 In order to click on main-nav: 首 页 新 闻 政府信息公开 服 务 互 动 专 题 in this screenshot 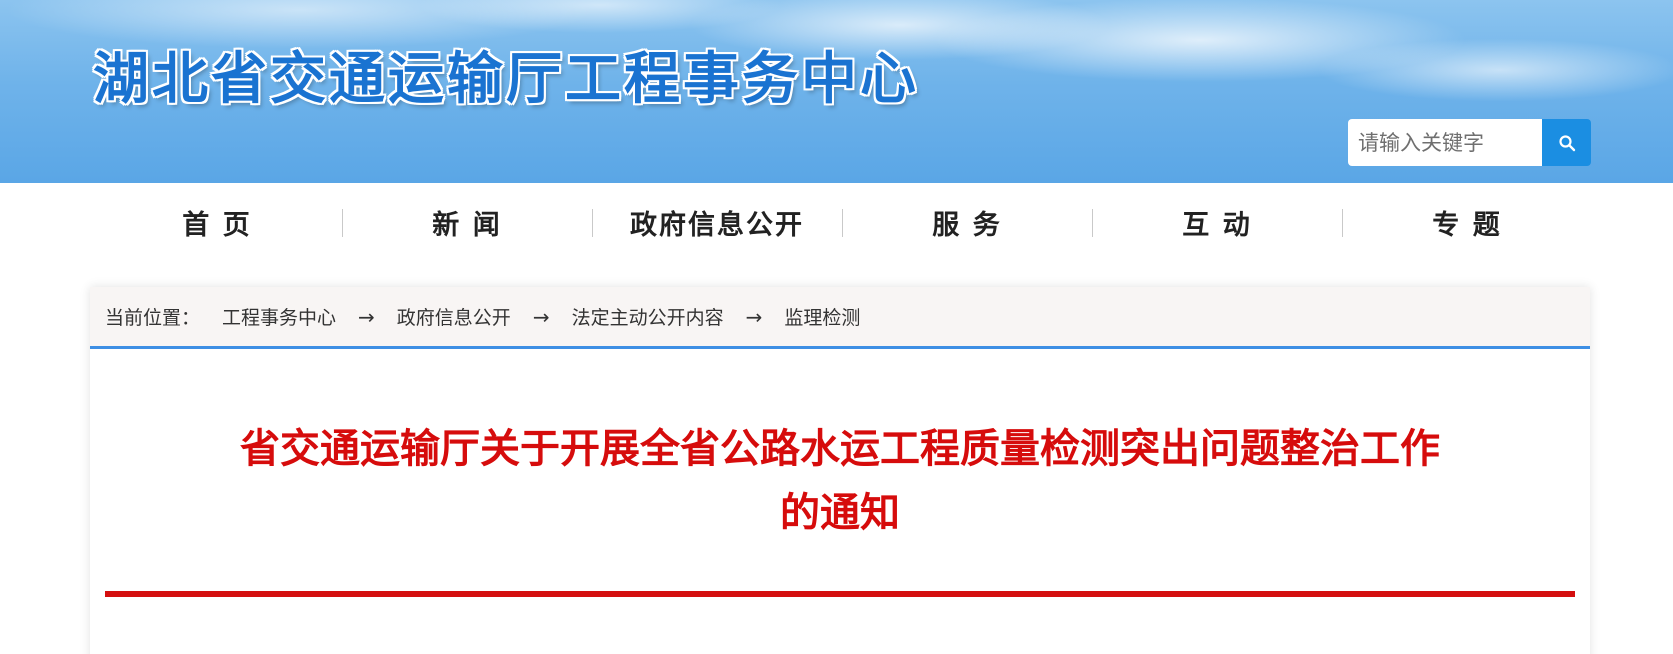, I will do `click(842, 222)`.